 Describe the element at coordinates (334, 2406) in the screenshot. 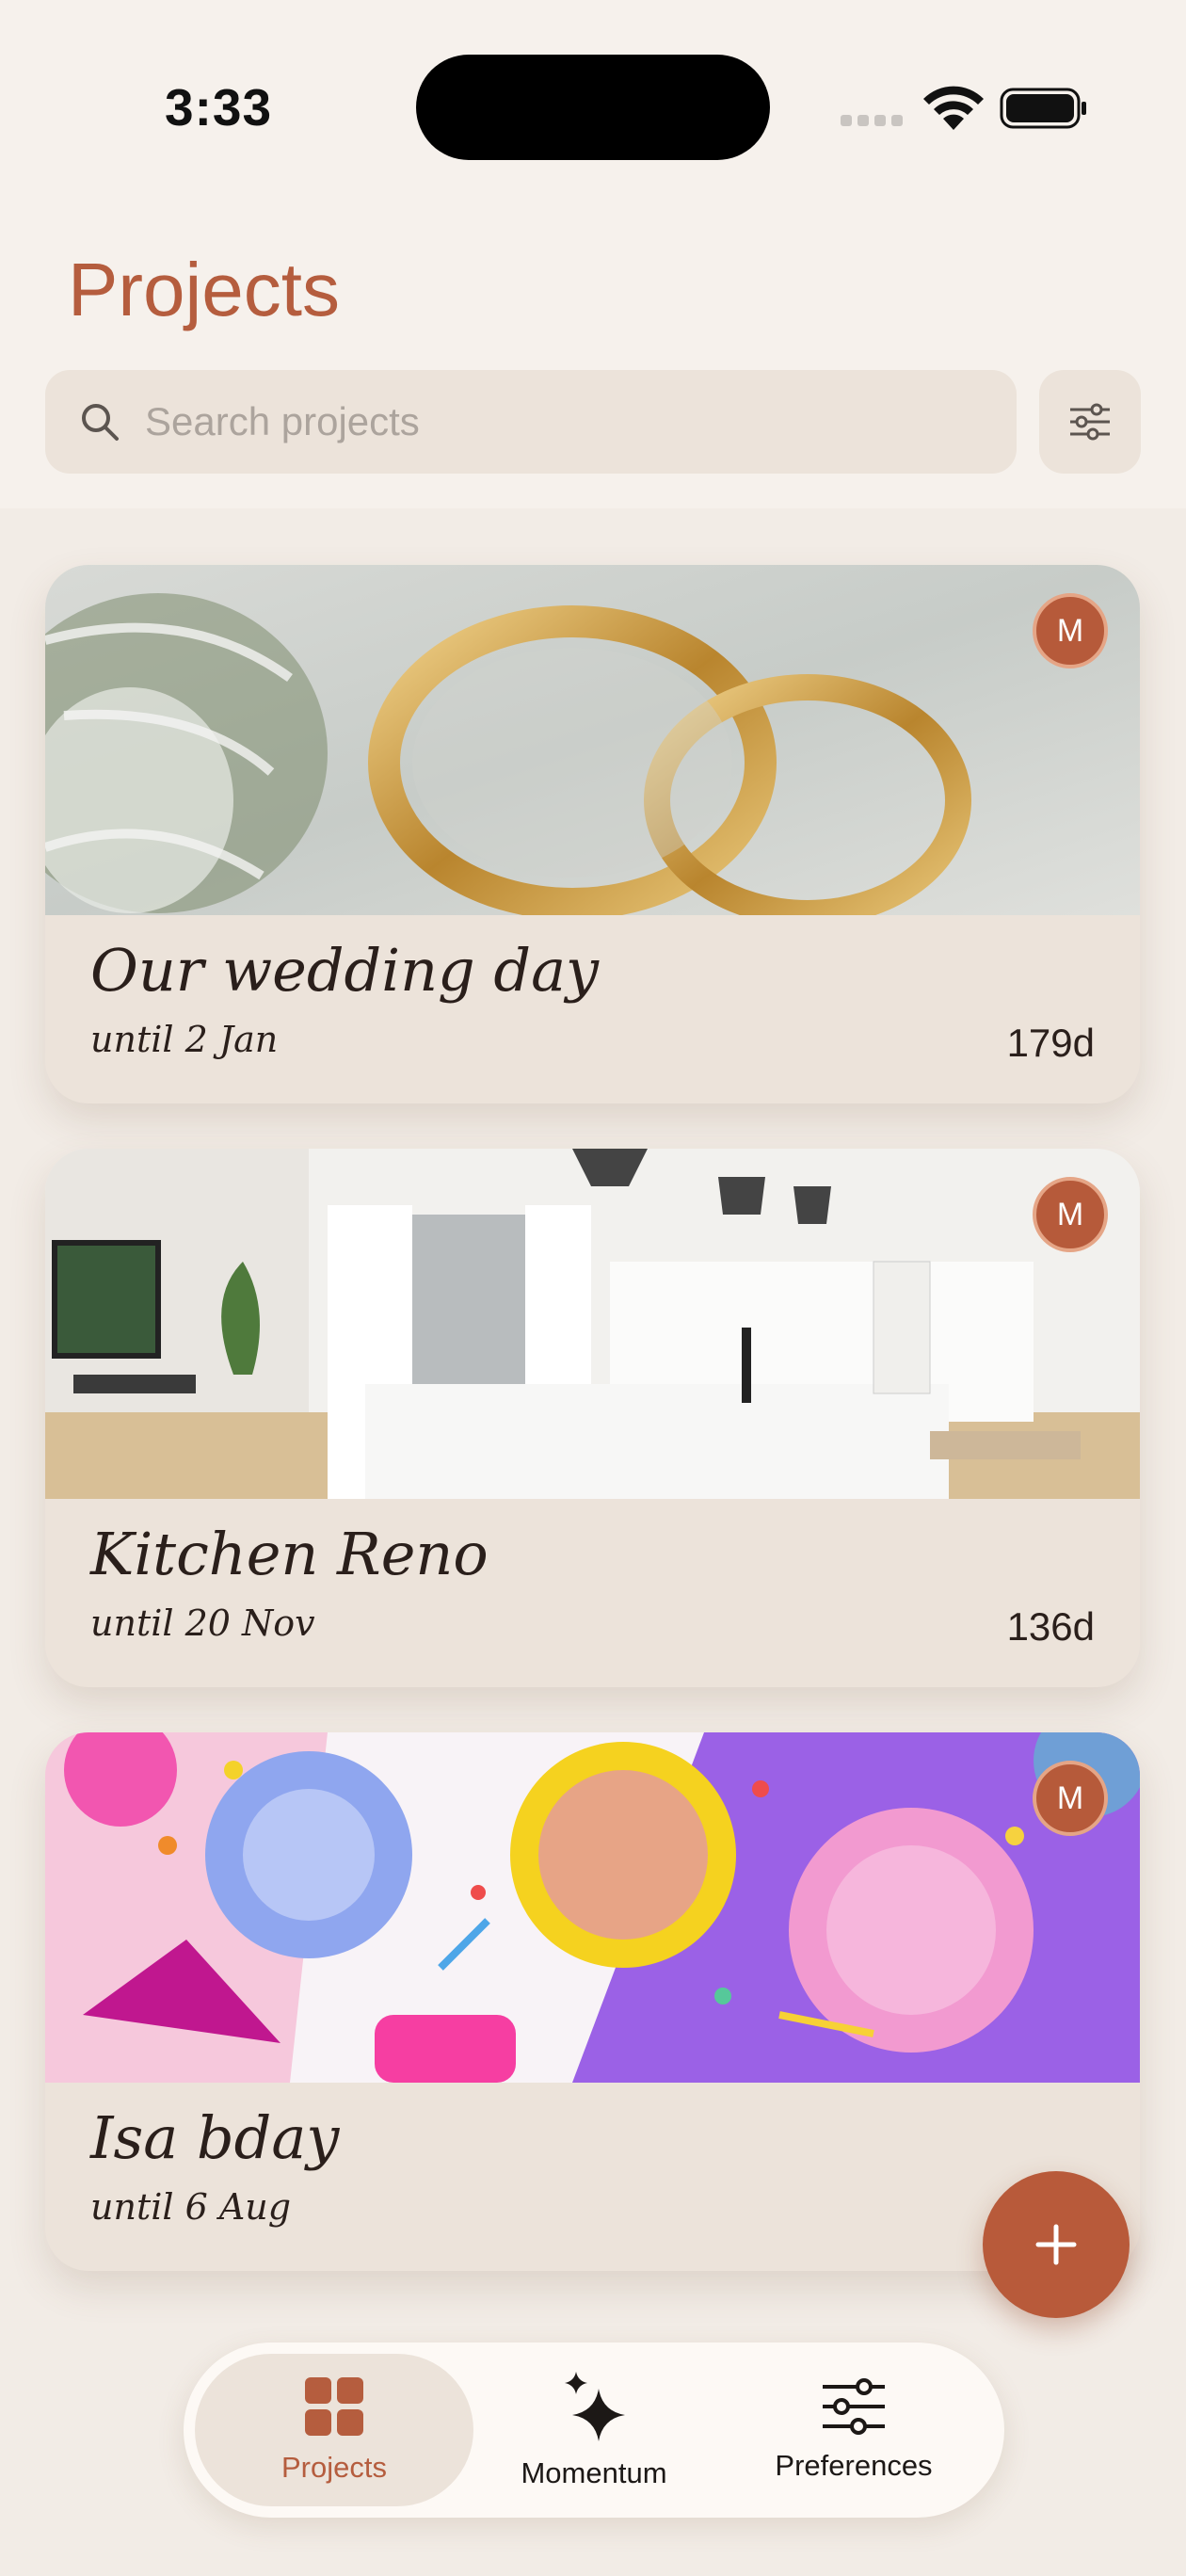

I see `grid-icon` at that location.